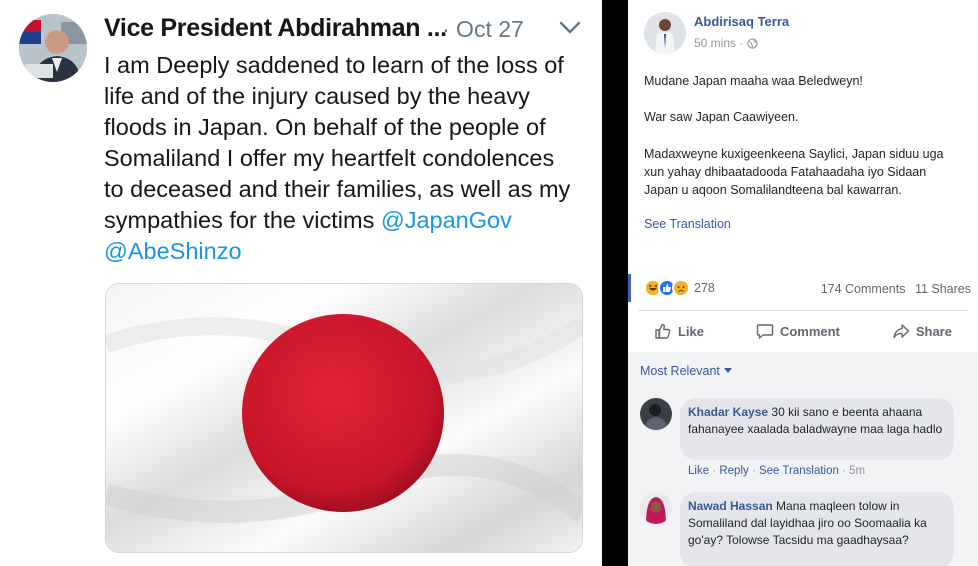  I want to click on globe-icon, so click(753, 43).